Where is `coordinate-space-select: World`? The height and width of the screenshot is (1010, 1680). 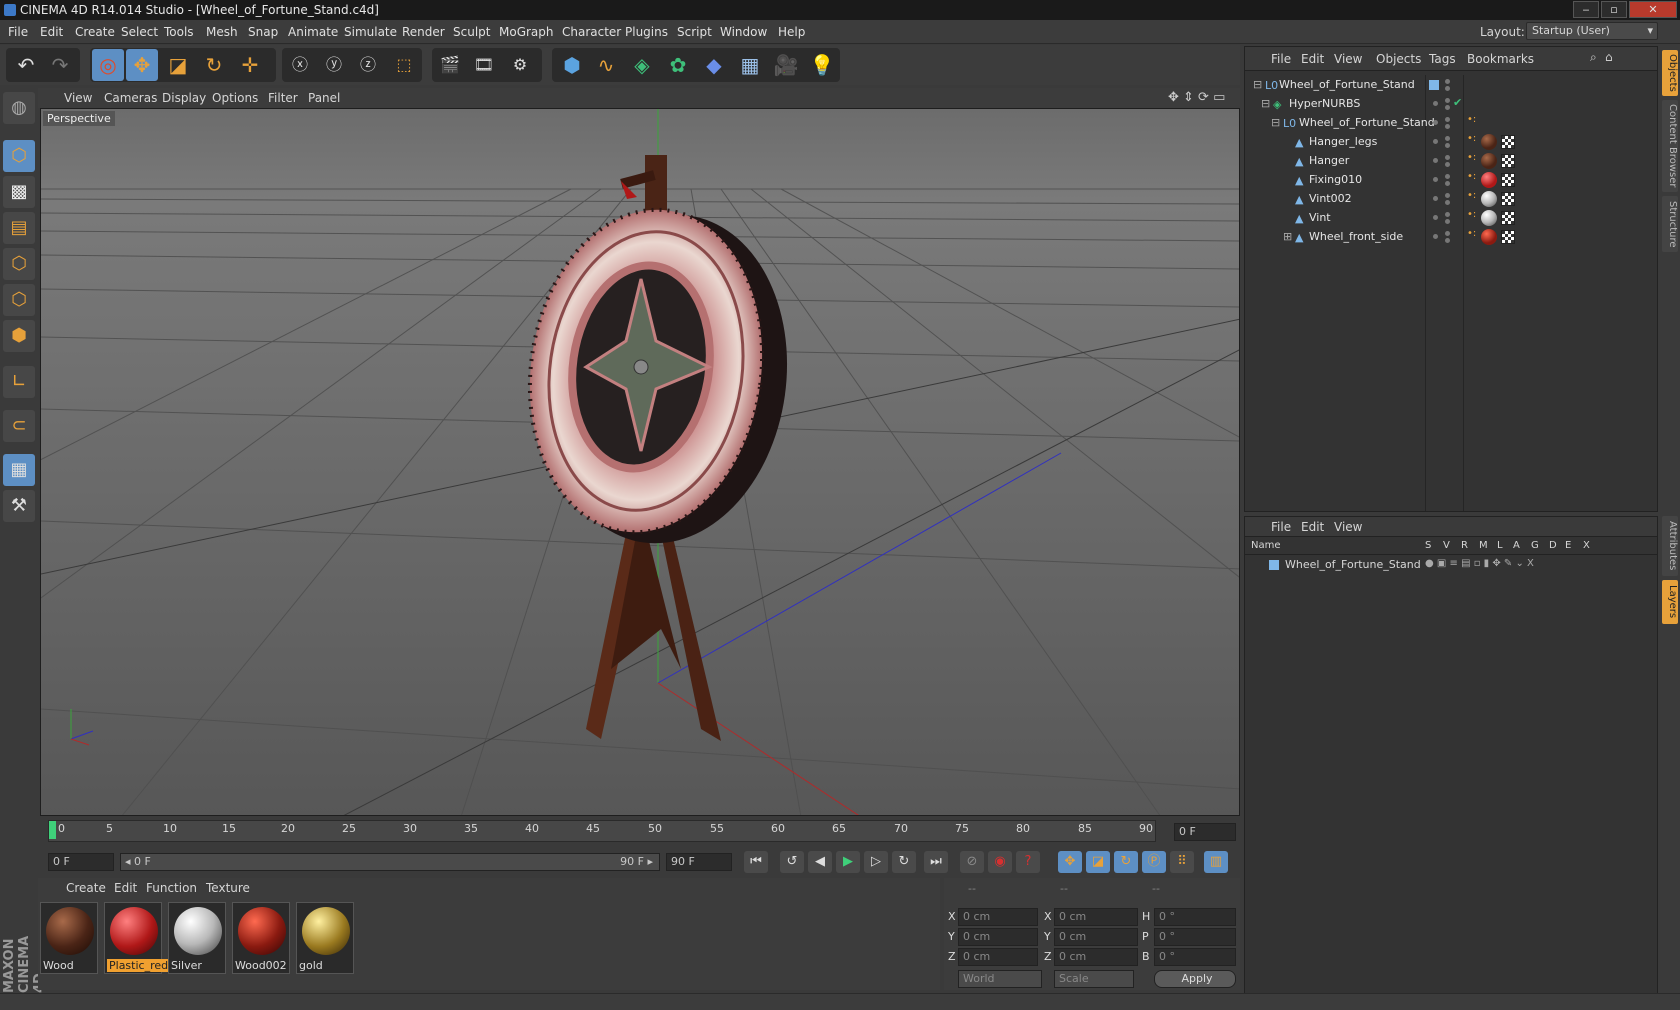 coordinate-space-select: World is located at coordinates (1000, 979).